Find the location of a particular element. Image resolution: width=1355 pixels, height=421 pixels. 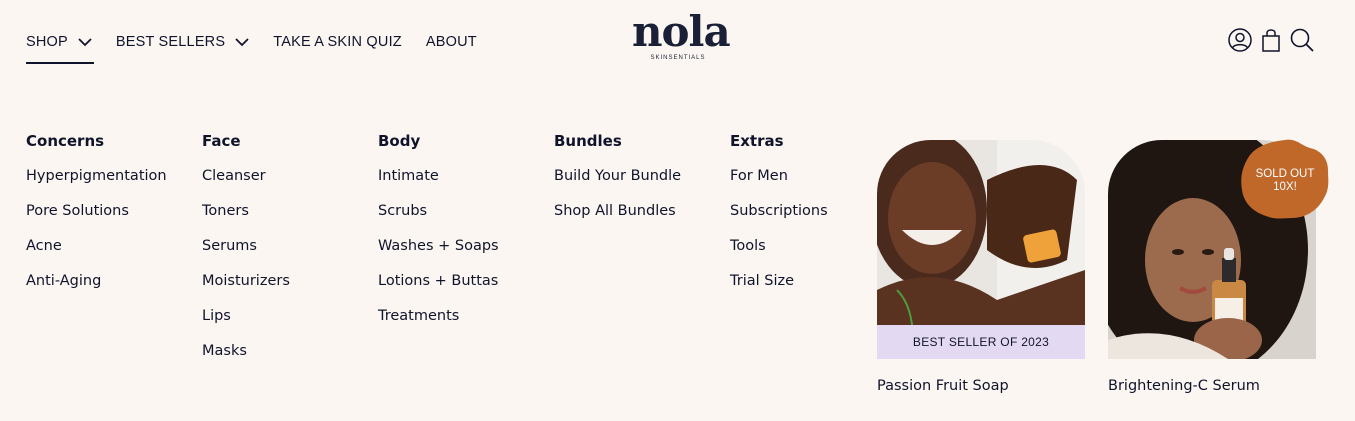

product-image: BEST SELLER OF 2023 is located at coordinates (981, 249).